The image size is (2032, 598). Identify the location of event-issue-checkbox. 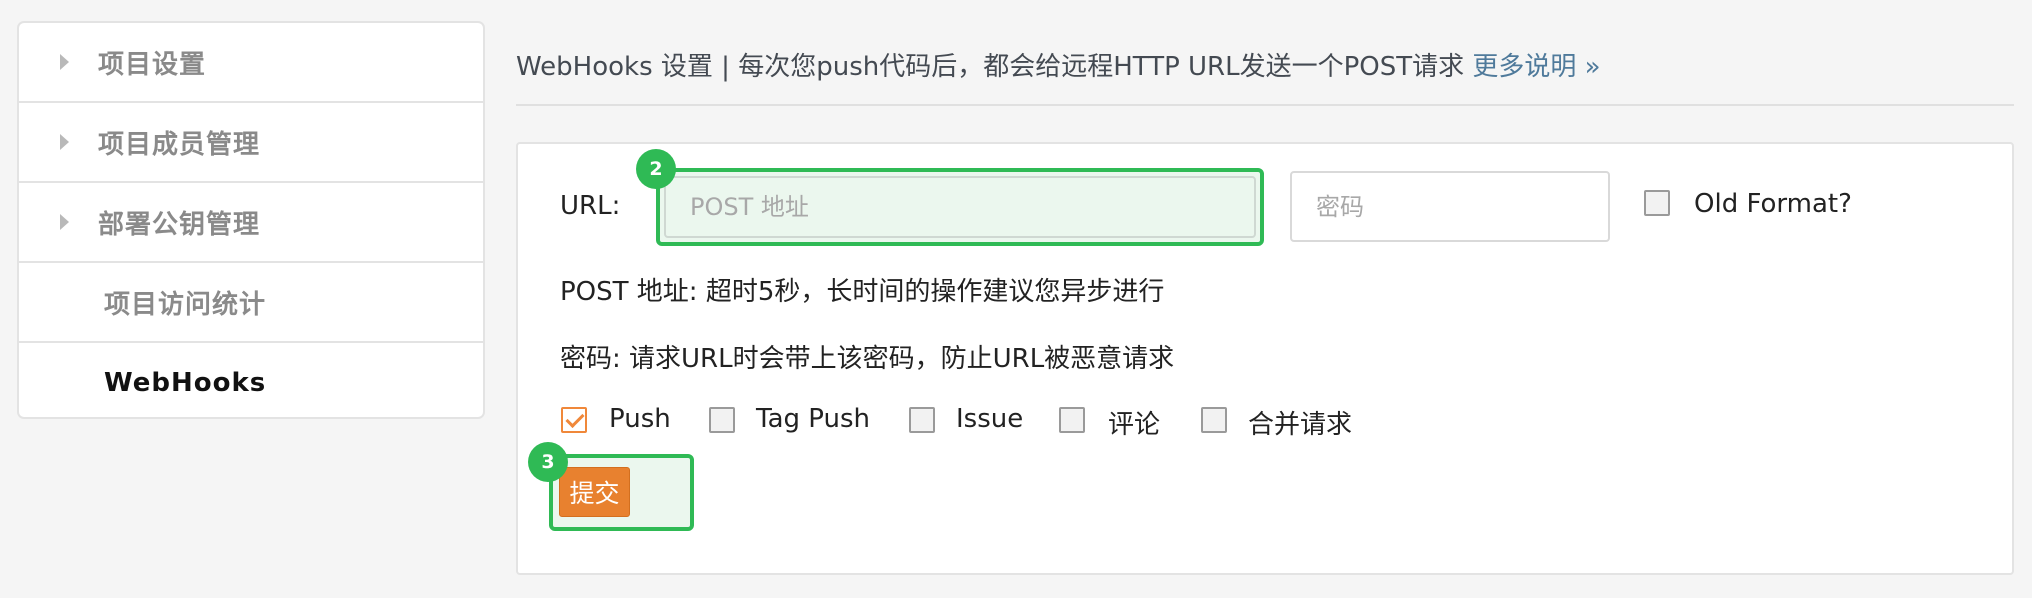
(922, 420).